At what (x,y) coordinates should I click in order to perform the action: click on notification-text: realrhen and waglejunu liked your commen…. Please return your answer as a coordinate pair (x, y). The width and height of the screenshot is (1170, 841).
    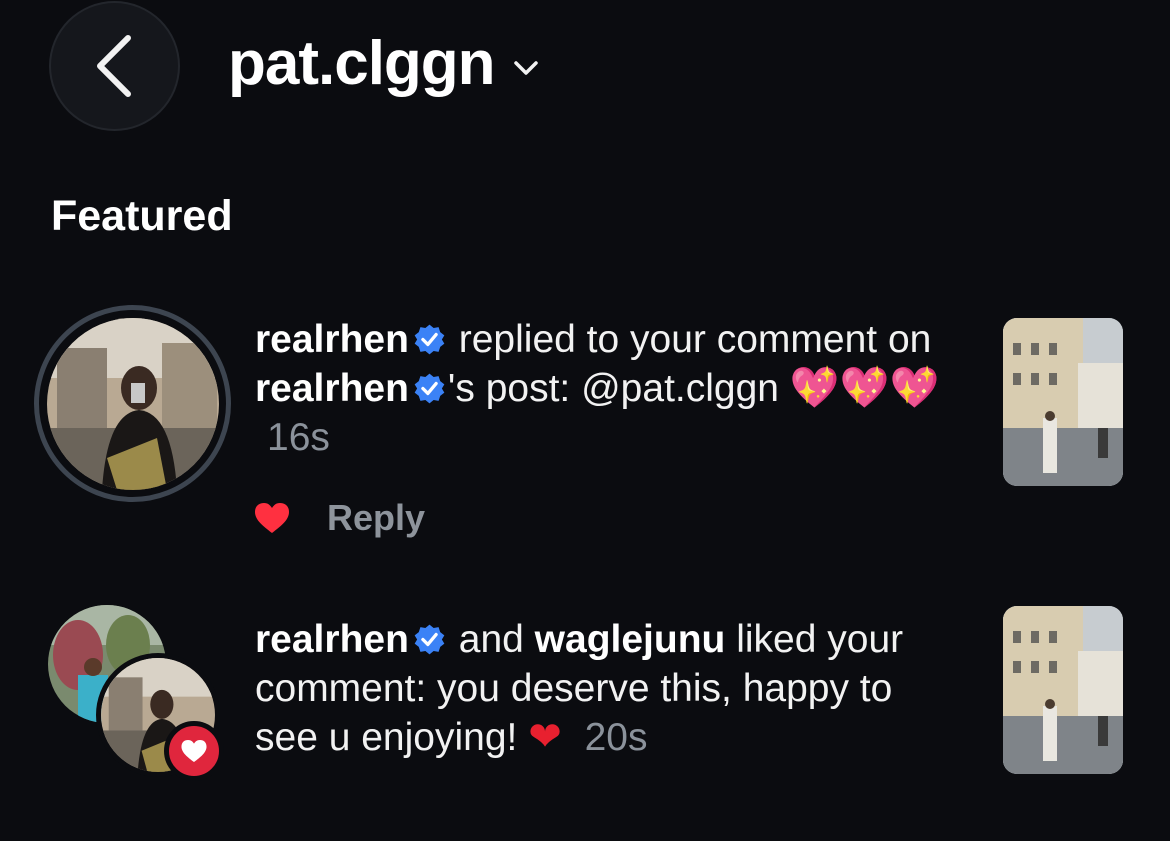
    Looking at the image, I should click on (600, 688).